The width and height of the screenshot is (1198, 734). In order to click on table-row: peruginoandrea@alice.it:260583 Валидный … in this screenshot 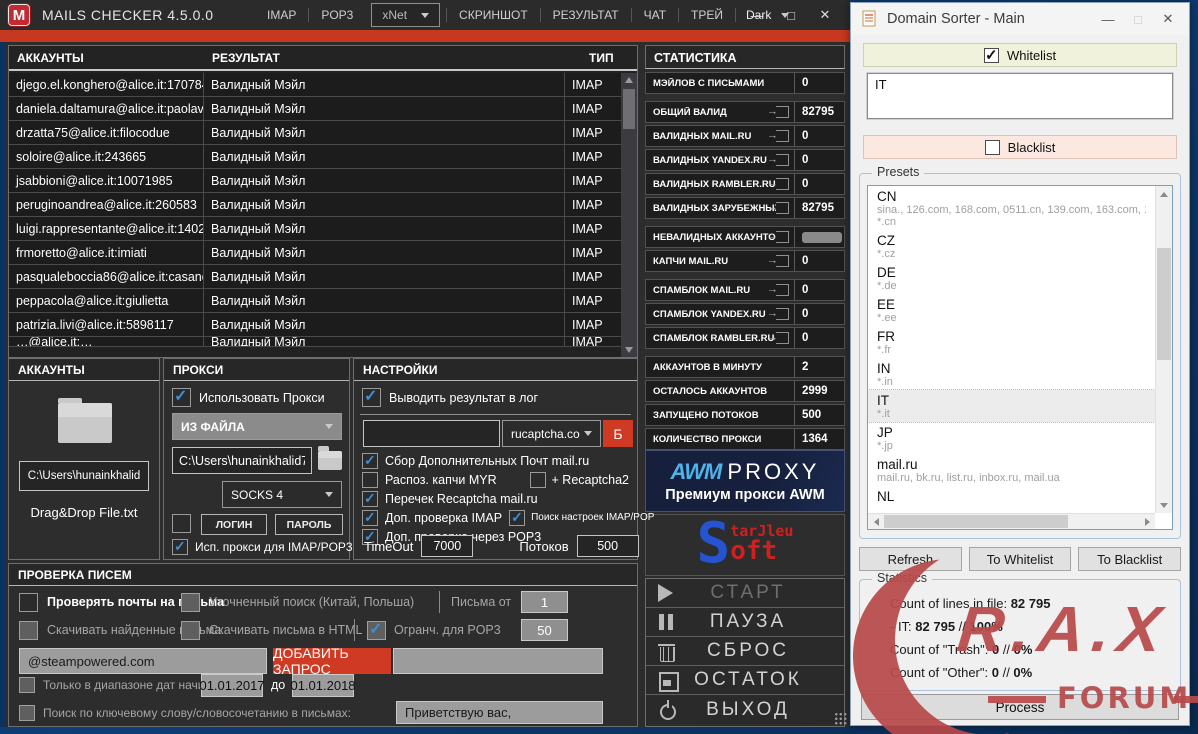, I will do `click(315, 205)`.